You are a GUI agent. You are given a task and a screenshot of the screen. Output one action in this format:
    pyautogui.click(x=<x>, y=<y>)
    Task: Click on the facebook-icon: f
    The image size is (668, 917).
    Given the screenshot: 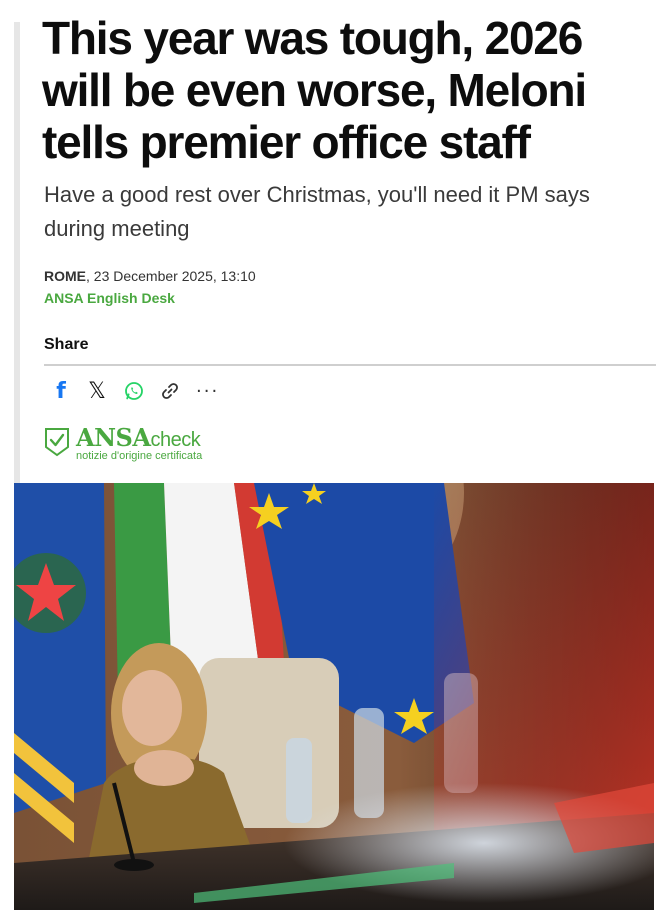 What is the action you would take?
    pyautogui.click(x=61, y=391)
    